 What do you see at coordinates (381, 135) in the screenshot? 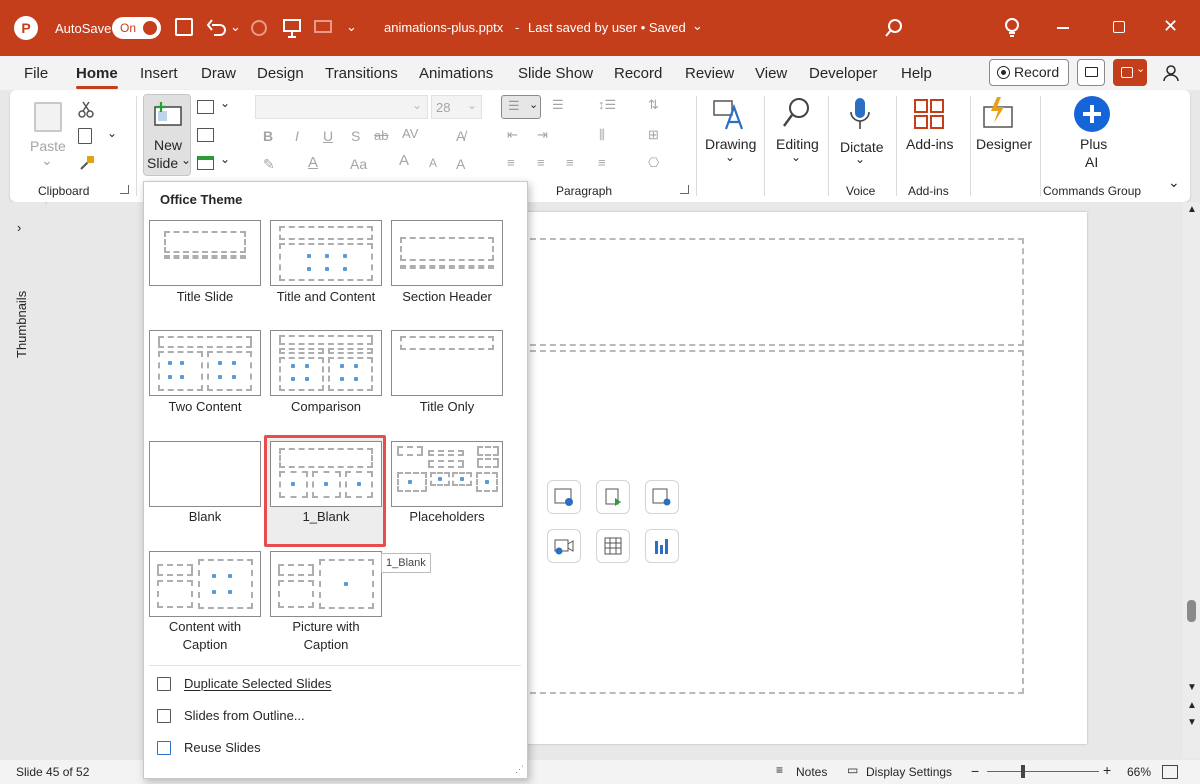
I see `strikethrough-button: ab` at bounding box center [381, 135].